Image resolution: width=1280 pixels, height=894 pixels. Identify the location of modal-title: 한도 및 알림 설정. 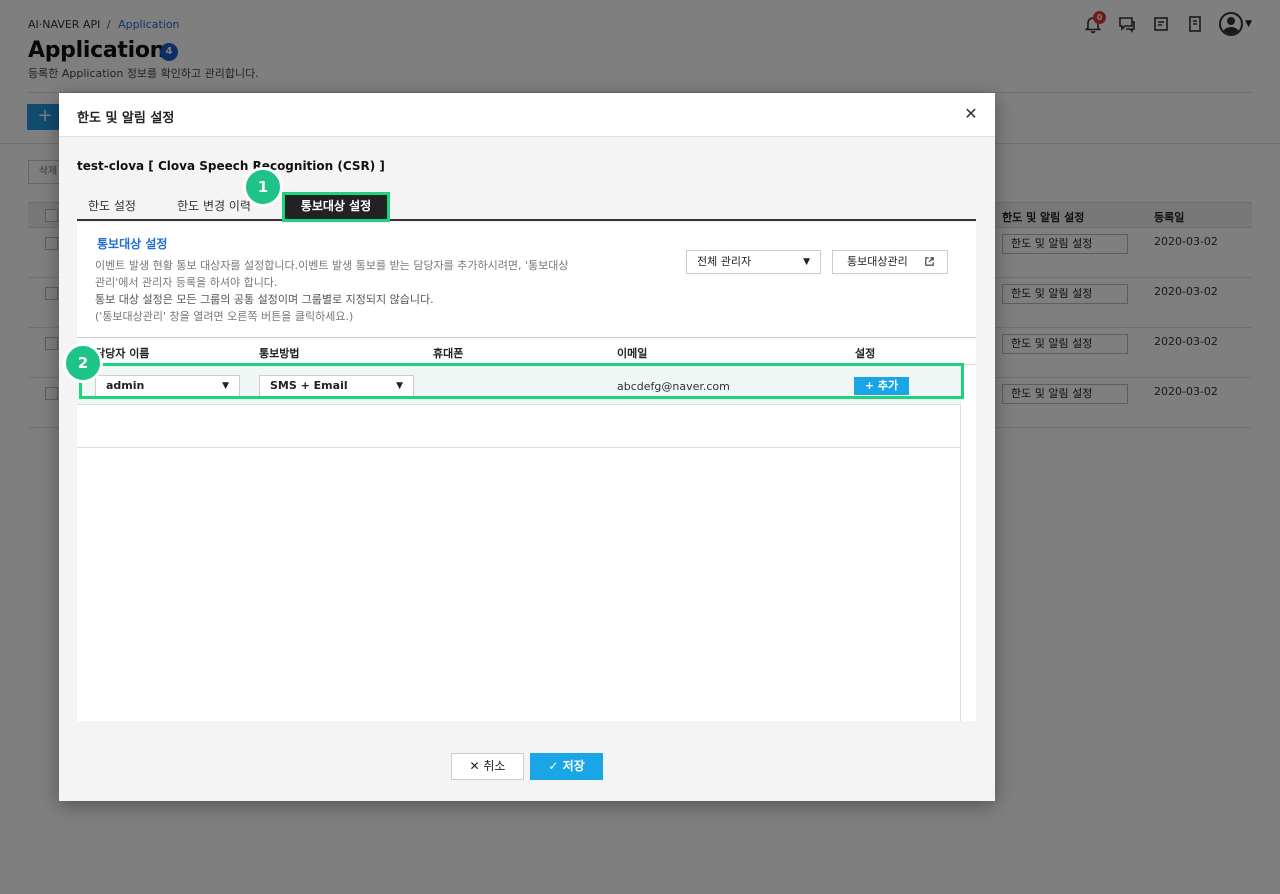
(126, 118).